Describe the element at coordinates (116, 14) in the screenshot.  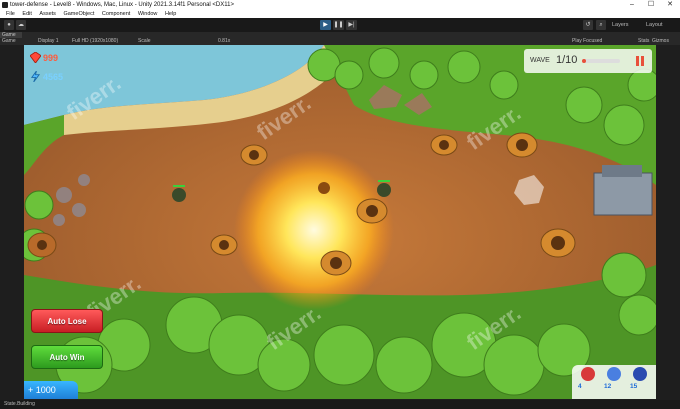
I see `menu-component: Component` at that location.